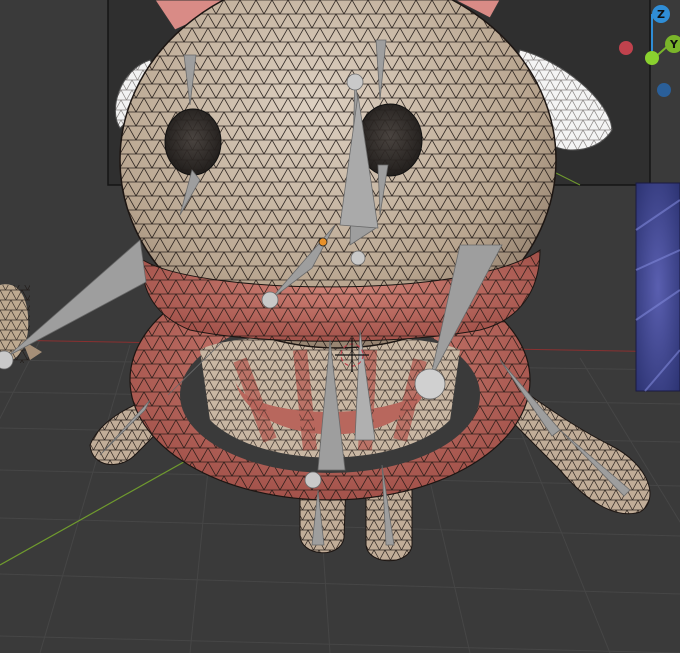 This screenshot has width=680, height=653. I want to click on gizmo-neg-z-handle, so click(664, 90).